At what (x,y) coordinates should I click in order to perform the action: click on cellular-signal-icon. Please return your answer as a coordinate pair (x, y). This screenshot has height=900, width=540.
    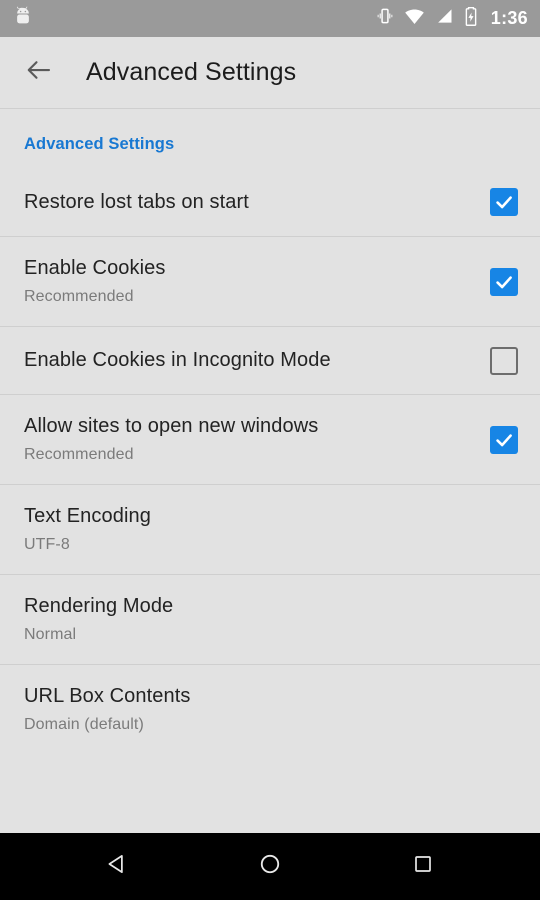
    Looking at the image, I should click on (444, 18).